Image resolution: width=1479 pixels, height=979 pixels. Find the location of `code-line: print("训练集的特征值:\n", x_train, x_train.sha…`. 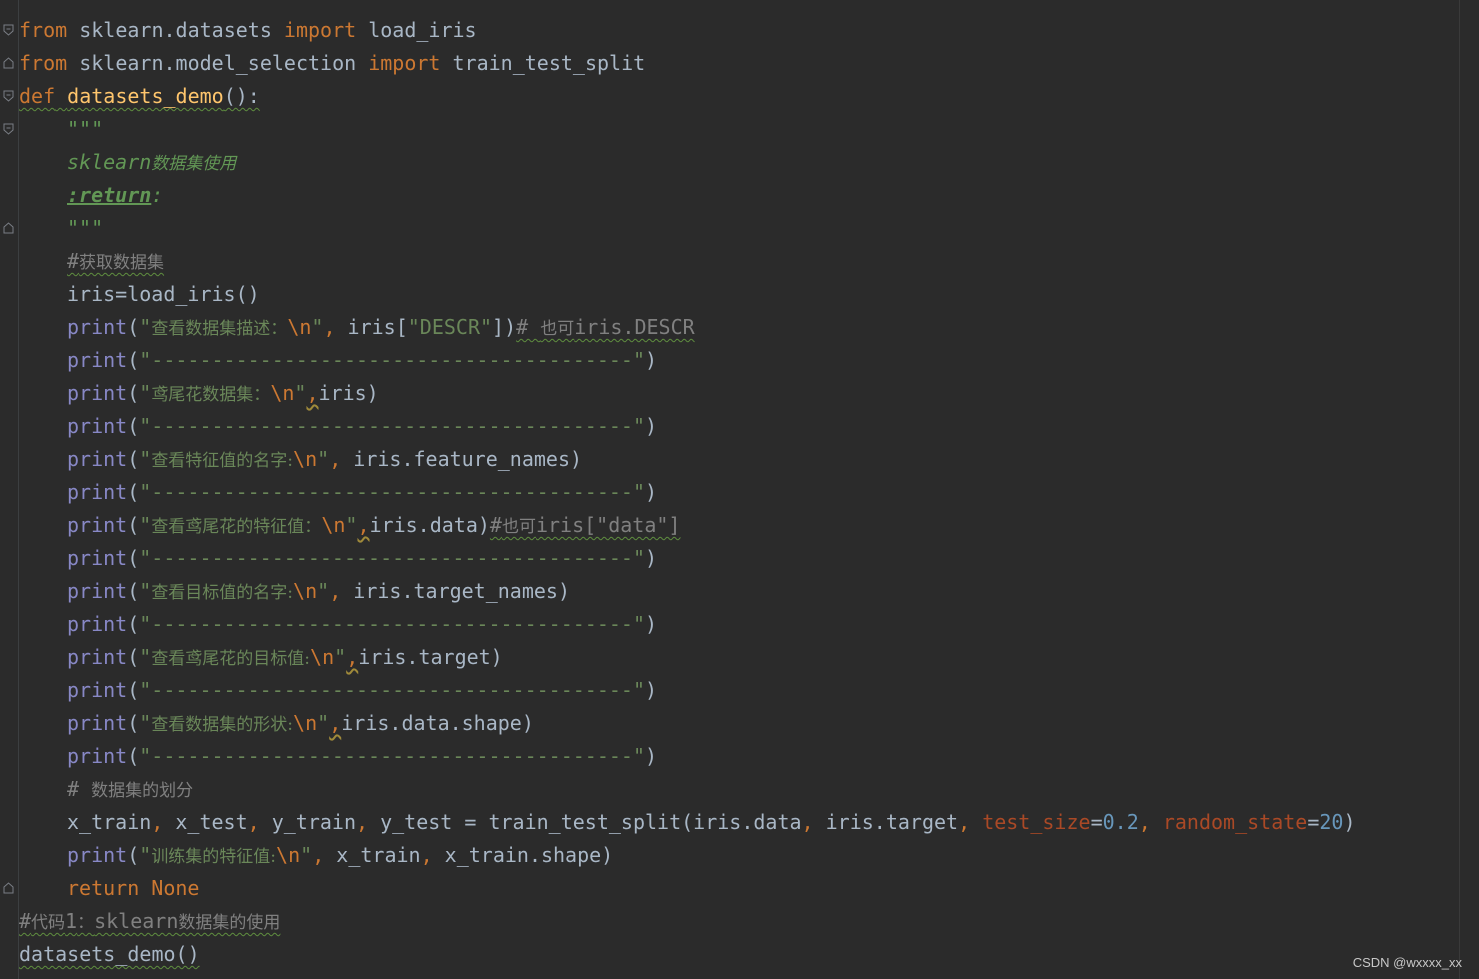

code-line: print("训练集的特征值:\n", x_train, x_train.sha… is located at coordinates (687, 855).